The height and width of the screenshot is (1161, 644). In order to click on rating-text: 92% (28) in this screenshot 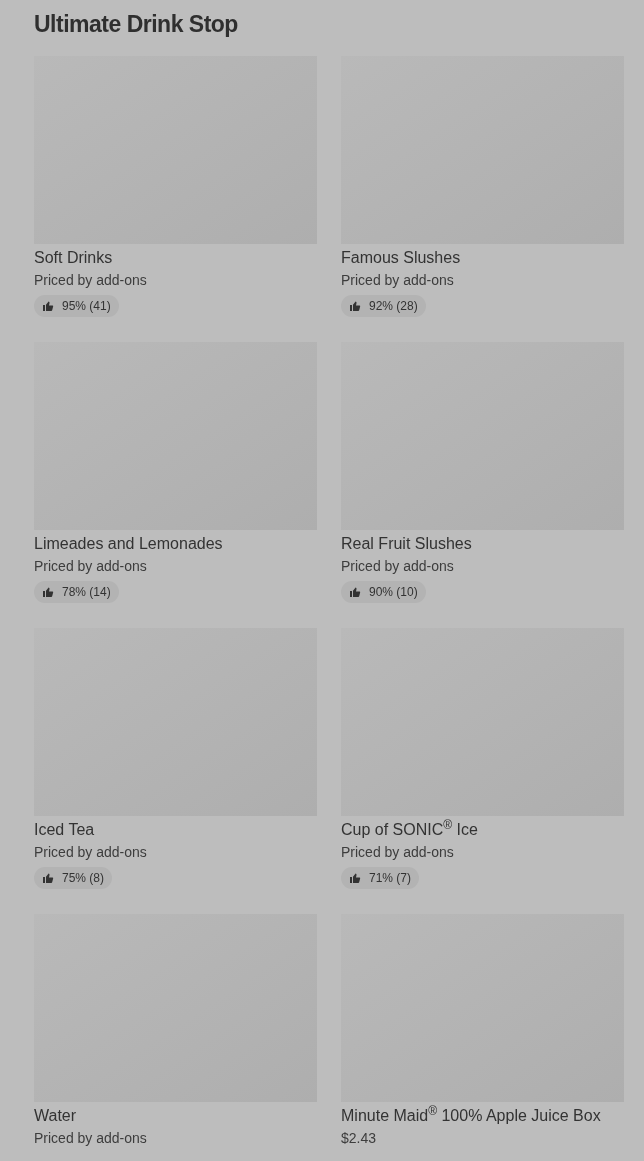, I will do `click(393, 306)`.